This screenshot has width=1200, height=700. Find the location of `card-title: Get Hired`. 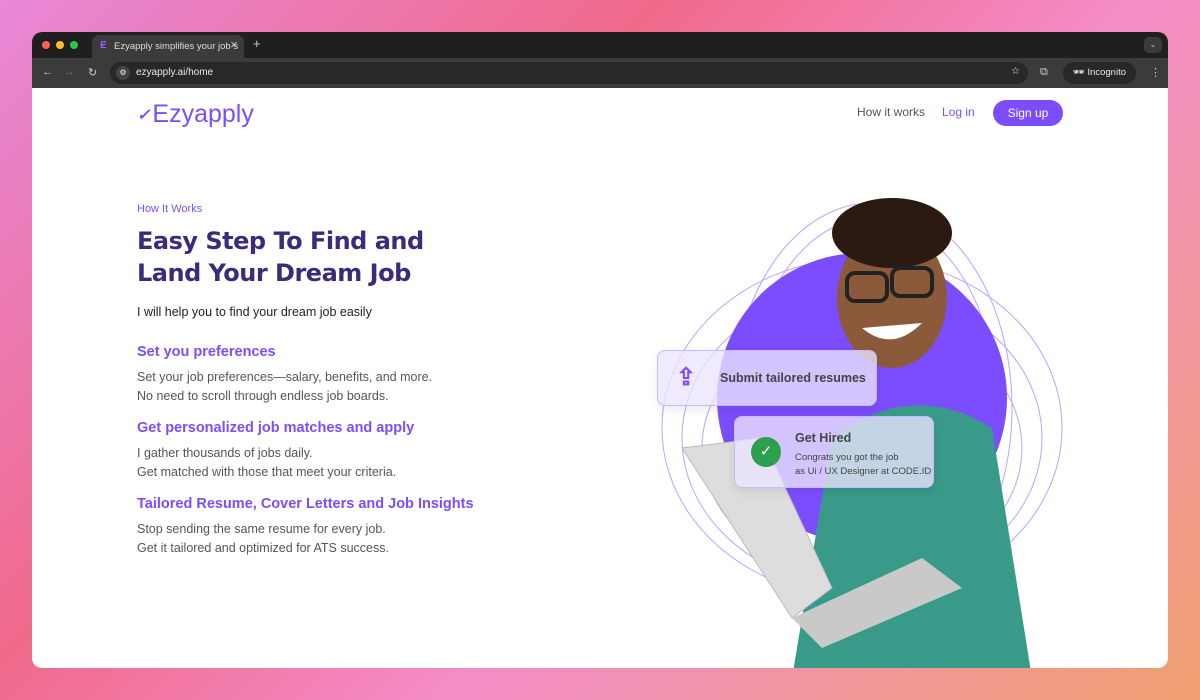

card-title: Get Hired is located at coordinates (823, 438).